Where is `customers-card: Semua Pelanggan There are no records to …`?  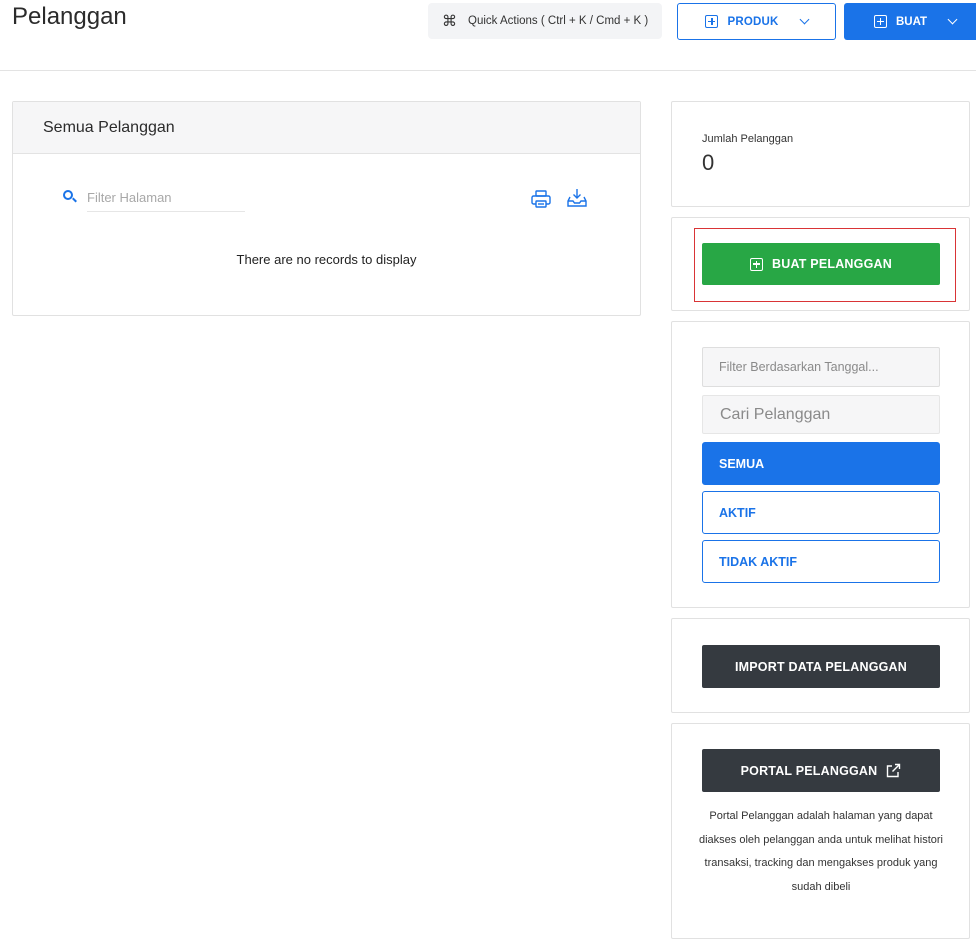 customers-card: Semua Pelanggan There are no records to … is located at coordinates (326, 208).